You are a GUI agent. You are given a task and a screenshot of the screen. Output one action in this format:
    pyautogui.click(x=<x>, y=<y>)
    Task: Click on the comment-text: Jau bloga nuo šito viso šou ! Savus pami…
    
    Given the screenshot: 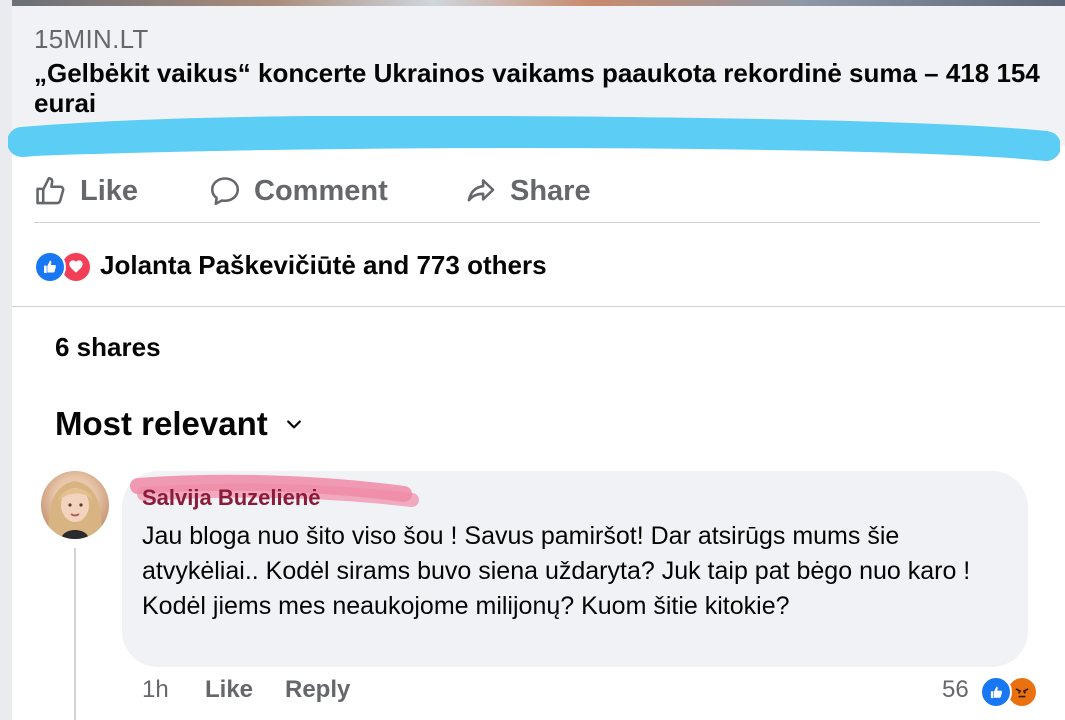 What is the action you would take?
    pyautogui.click(x=556, y=571)
    